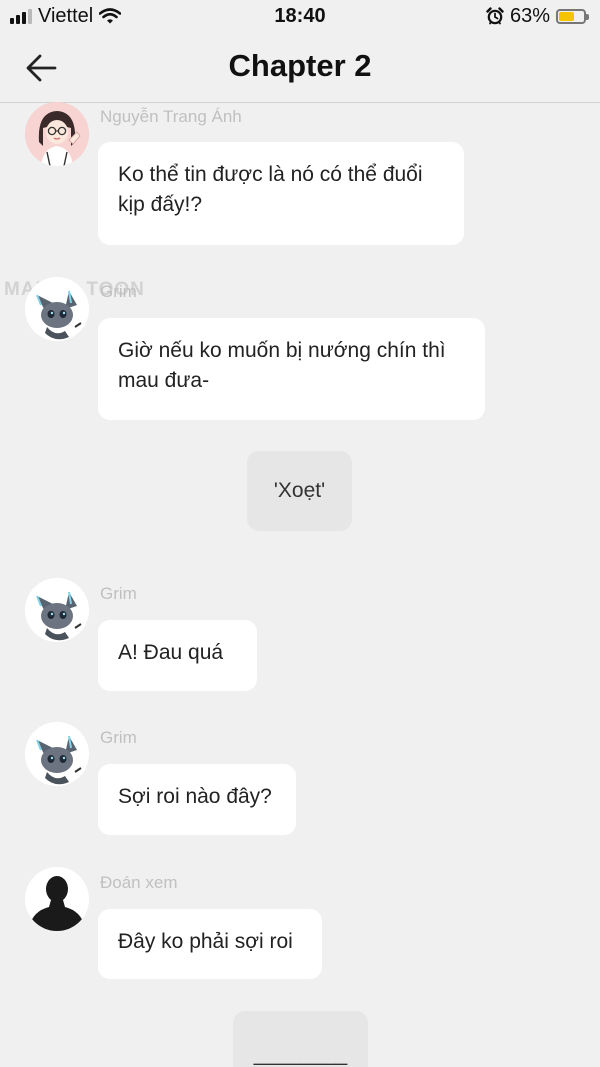 This screenshot has width=600, height=1067. Describe the element at coordinates (171, 116) in the screenshot. I see `sender-name: Nguyễn Trang Ánh` at that location.